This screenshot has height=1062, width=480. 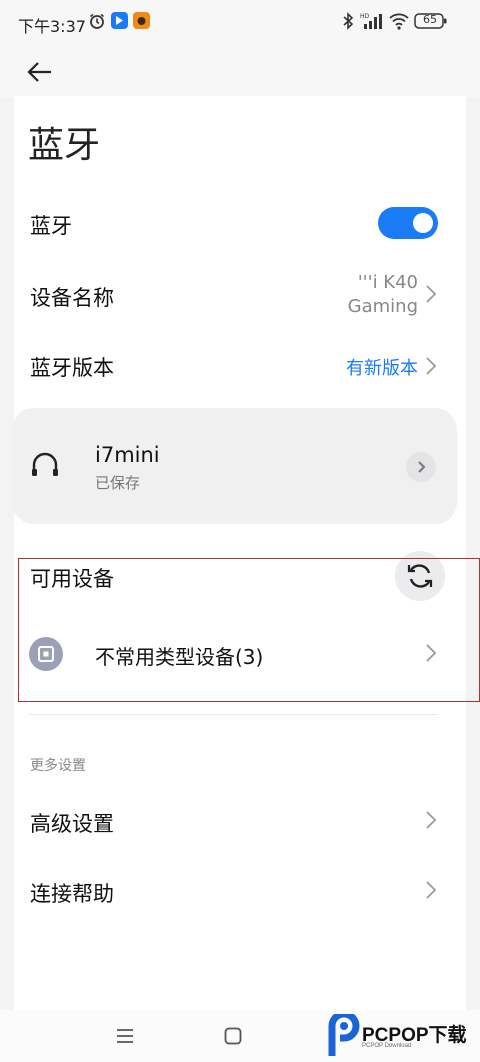 I want to click on advanced-settings-label: 高级设置, so click(x=72, y=824).